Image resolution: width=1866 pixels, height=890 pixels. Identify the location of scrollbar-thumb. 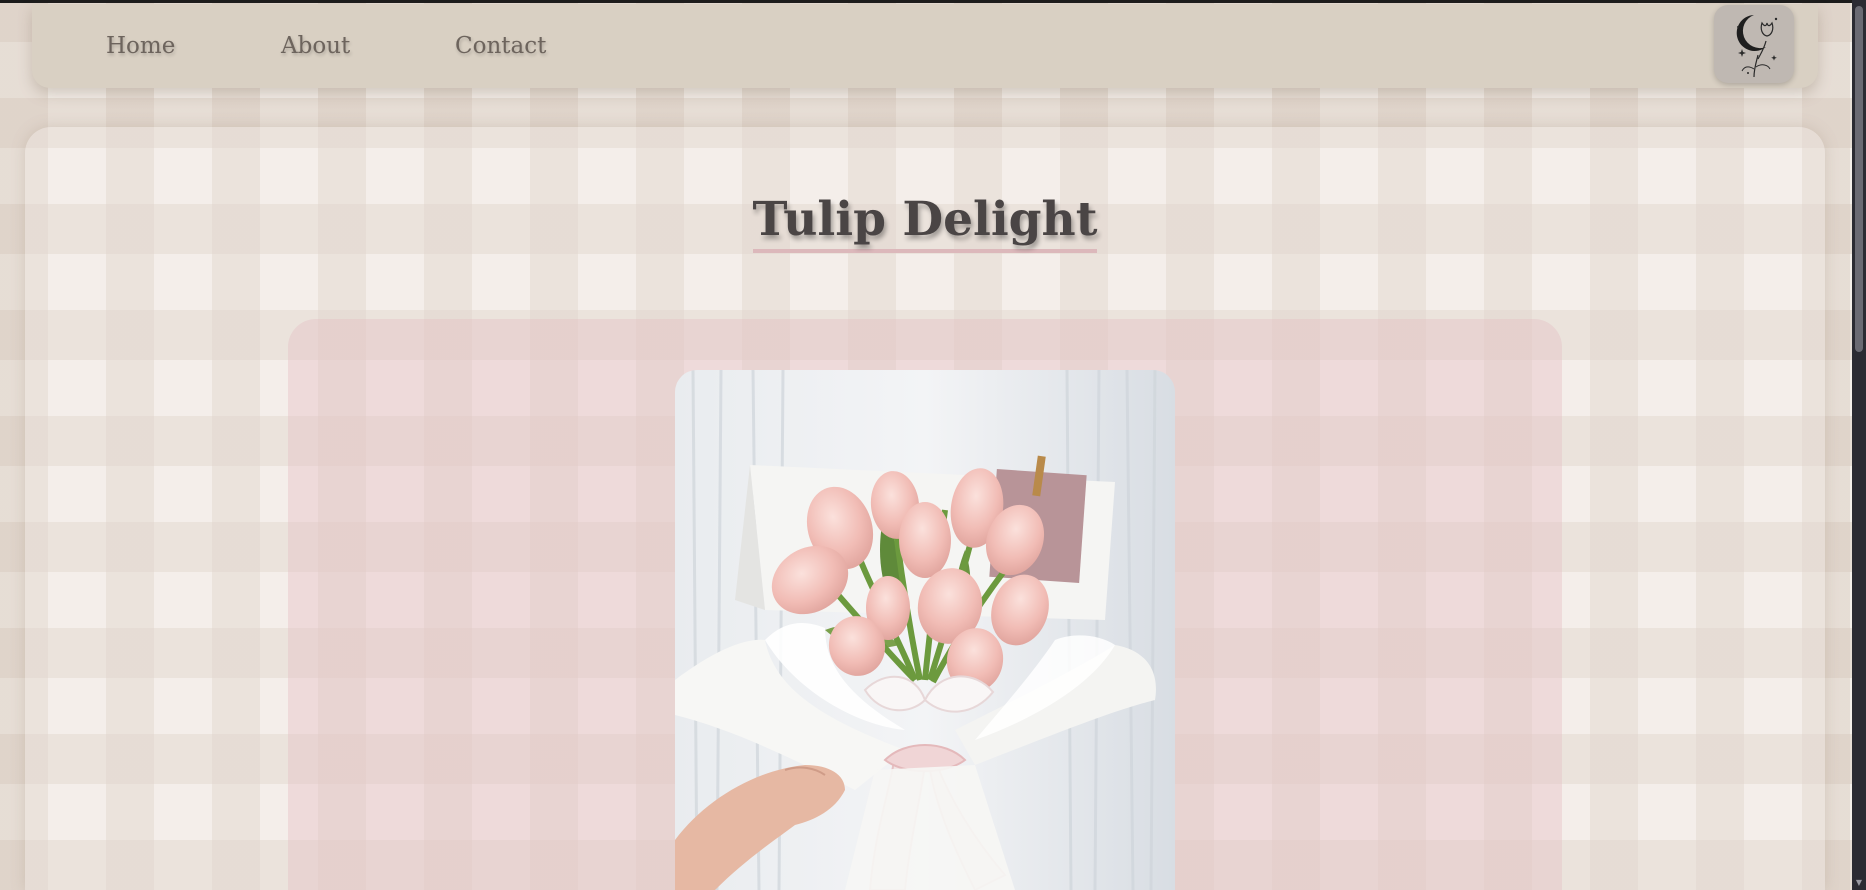
(1859, 179).